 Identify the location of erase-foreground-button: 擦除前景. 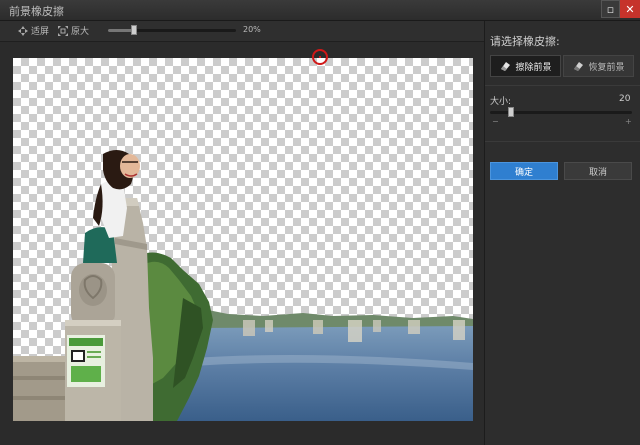
(525, 66).